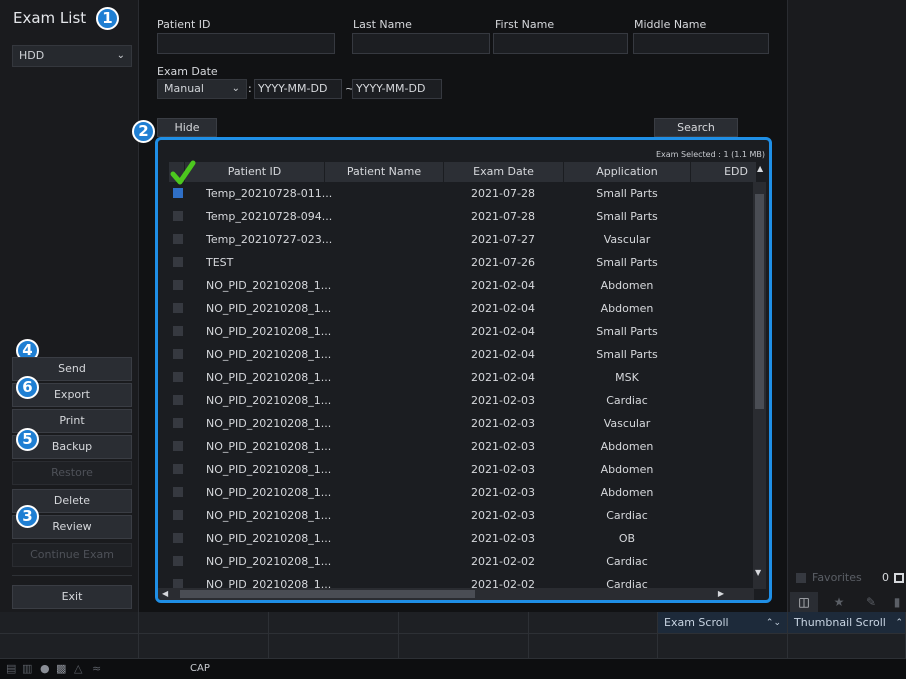 Image resolution: width=906 pixels, height=679 pixels. I want to click on vertical-scroll-thumb, so click(759, 301).